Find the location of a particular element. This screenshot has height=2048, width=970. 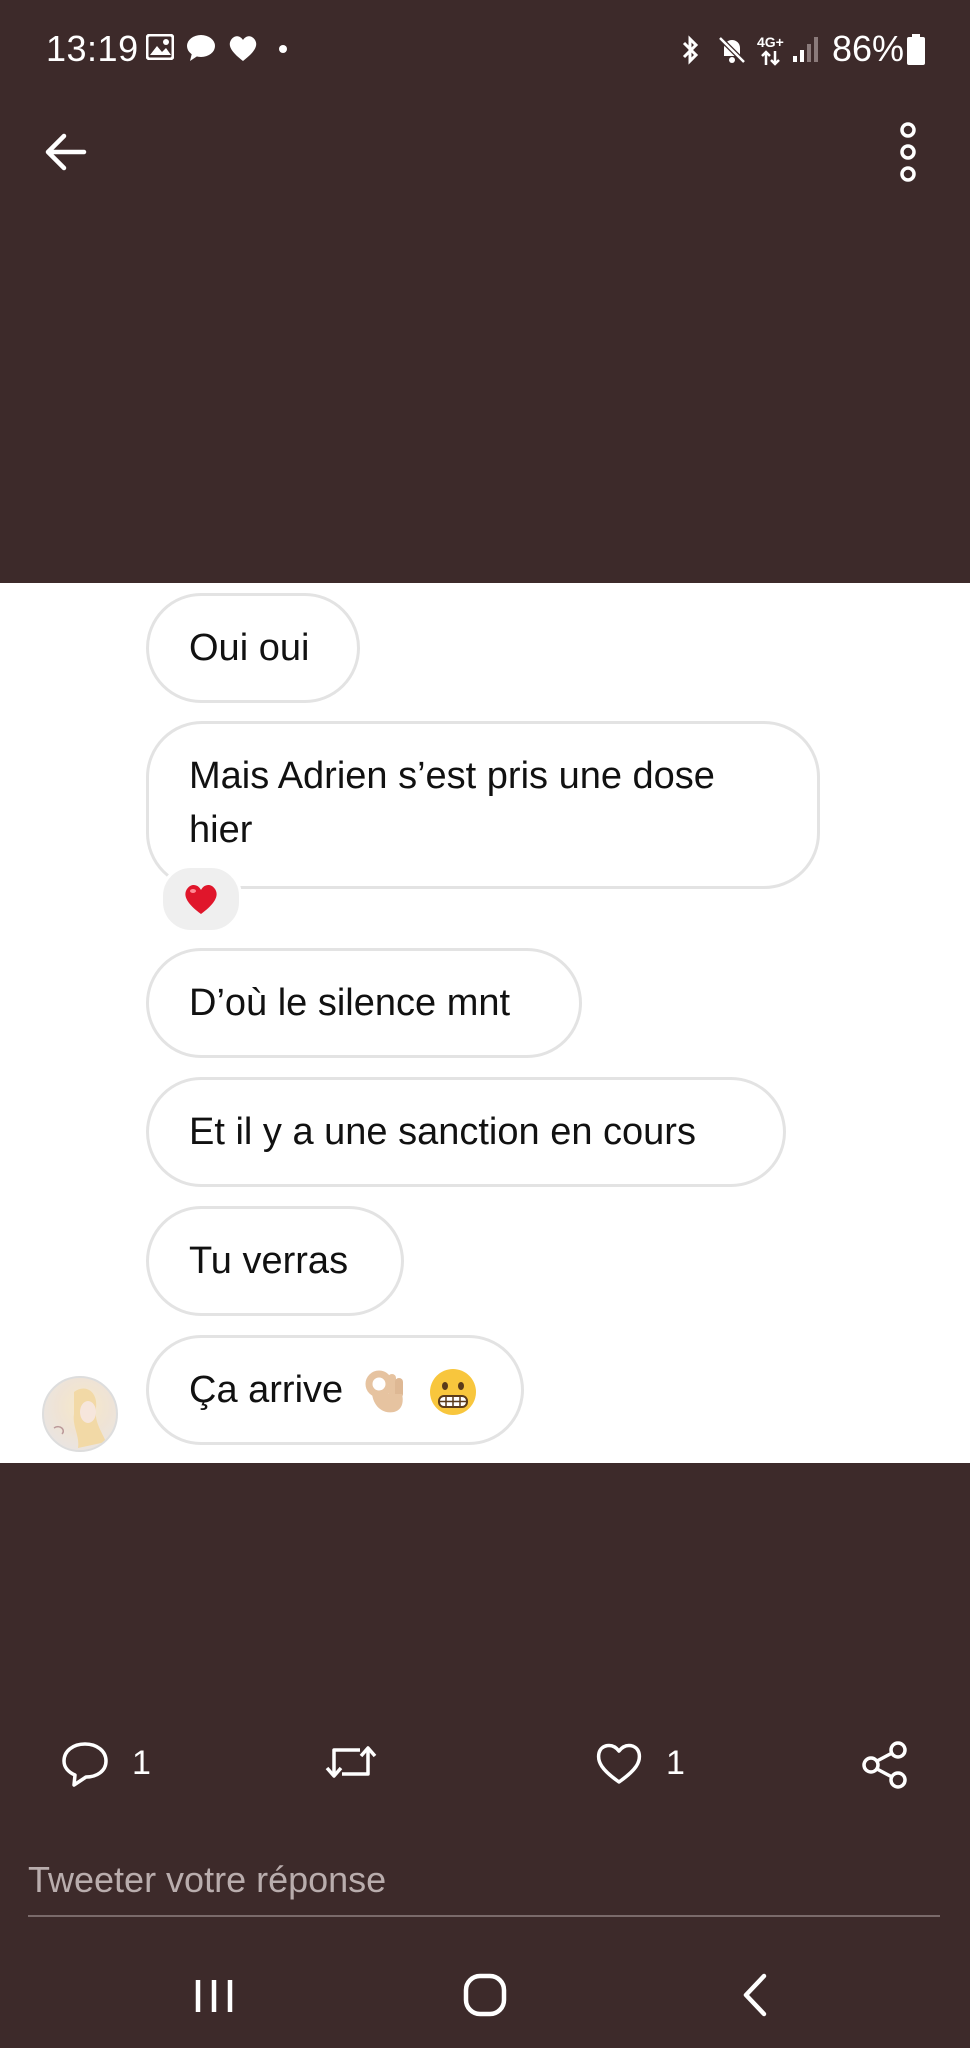

heart-notification-icon is located at coordinates (243, 48).